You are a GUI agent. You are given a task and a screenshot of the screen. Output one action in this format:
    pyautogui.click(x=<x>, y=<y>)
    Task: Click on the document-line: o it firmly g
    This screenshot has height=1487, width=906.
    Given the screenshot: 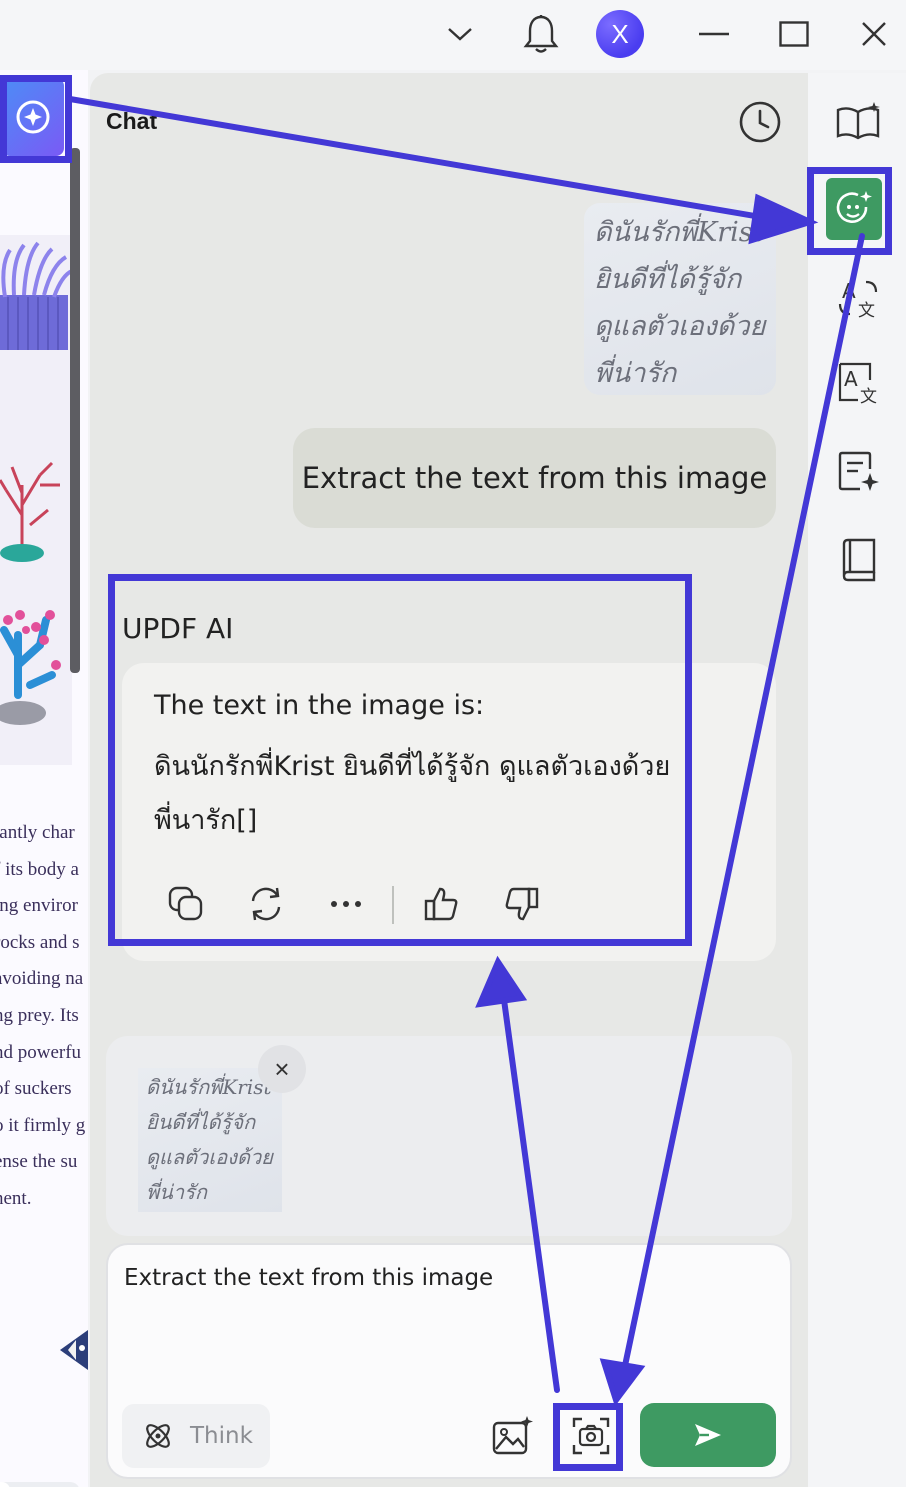 What is the action you would take?
    pyautogui.click(x=43, y=1125)
    